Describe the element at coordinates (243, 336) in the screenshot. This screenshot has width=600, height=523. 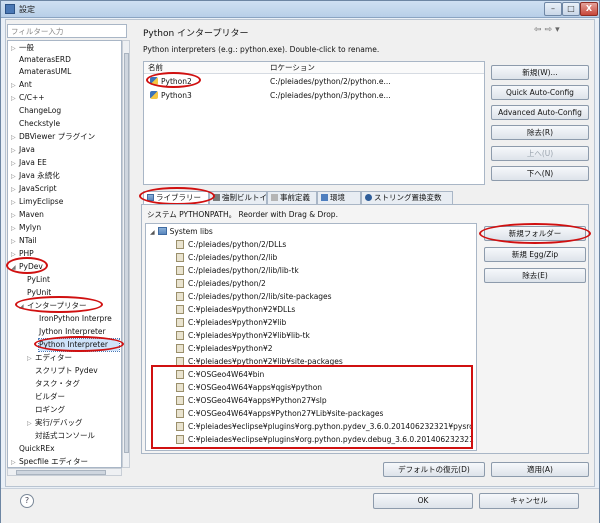
I see `list-item: C:¥pleiades¥python¥2¥lib¥lib-tk` at that location.